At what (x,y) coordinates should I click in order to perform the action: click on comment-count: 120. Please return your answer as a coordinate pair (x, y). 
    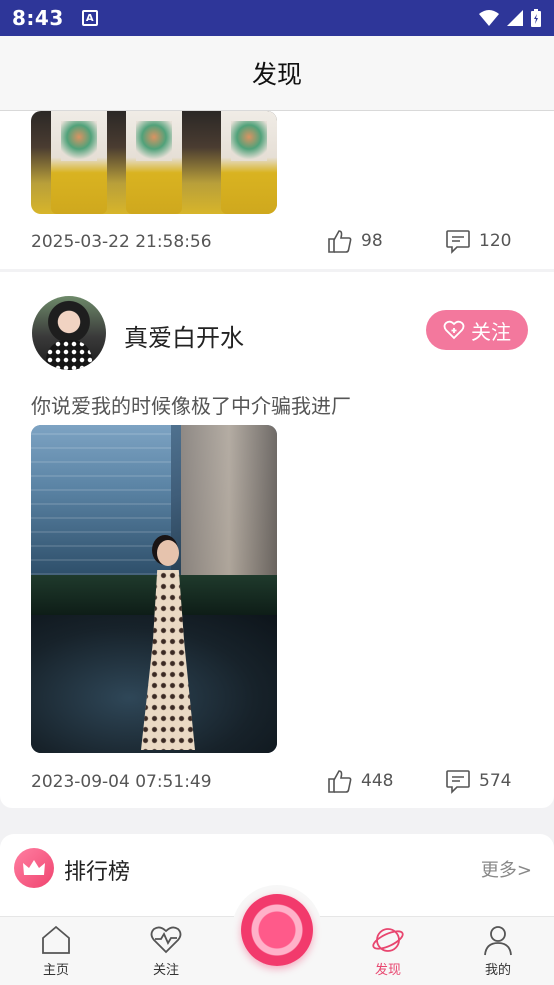
    Looking at the image, I should click on (495, 241).